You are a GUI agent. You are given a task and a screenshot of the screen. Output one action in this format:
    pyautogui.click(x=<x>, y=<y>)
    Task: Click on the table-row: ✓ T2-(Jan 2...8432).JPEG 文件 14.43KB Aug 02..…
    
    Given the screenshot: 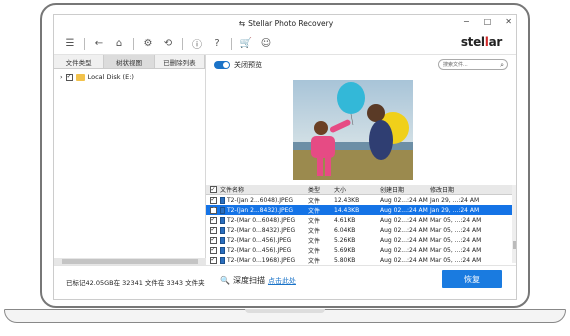 What is the action you would take?
    pyautogui.click(x=361, y=210)
    